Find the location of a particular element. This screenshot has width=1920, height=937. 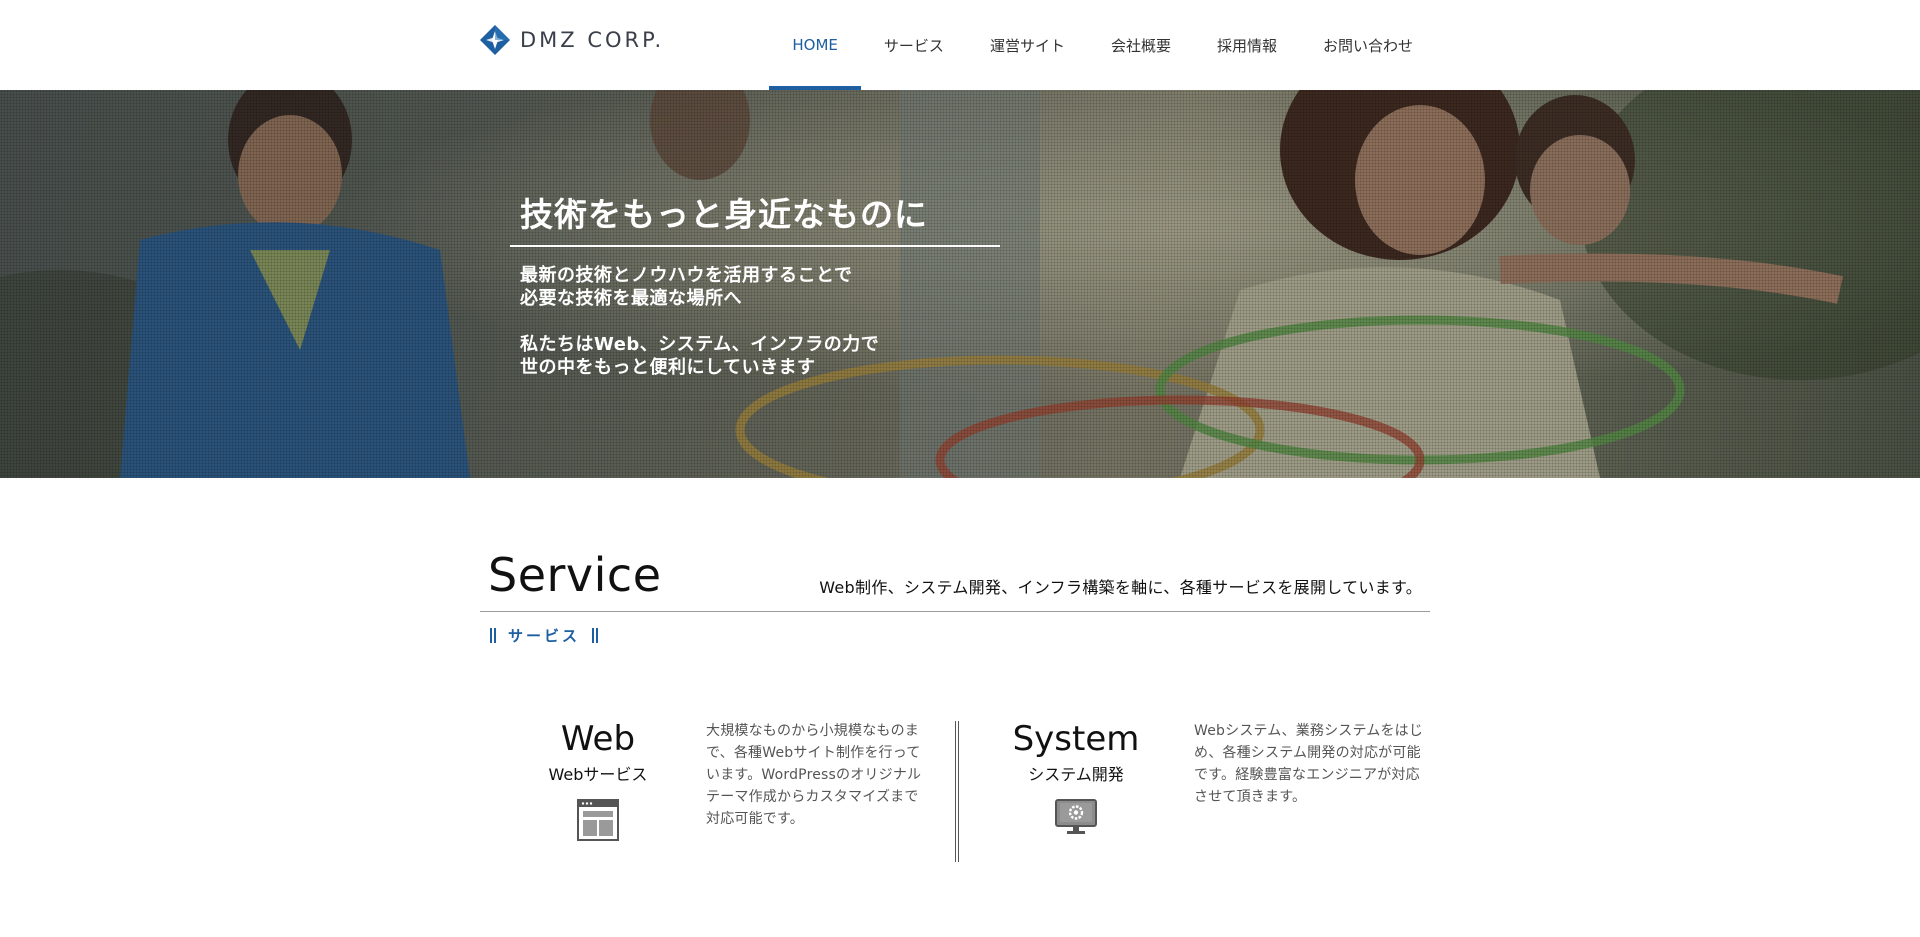

card-title-en: System is located at coordinates (1076, 739).